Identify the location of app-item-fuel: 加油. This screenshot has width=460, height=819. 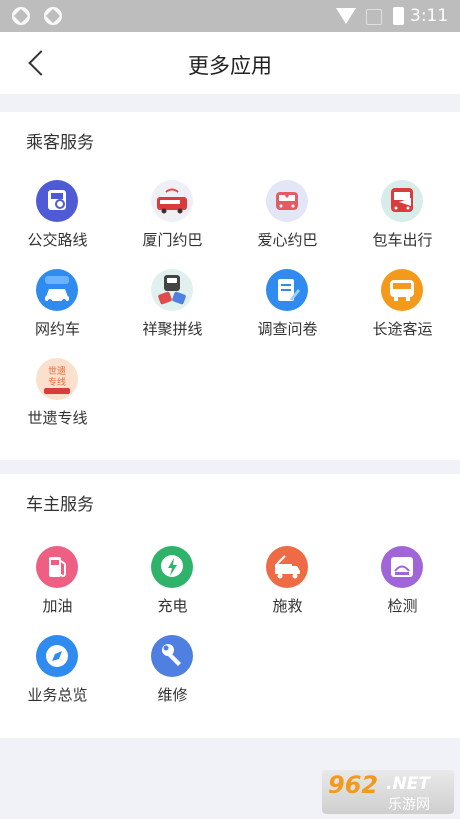
(57, 586).